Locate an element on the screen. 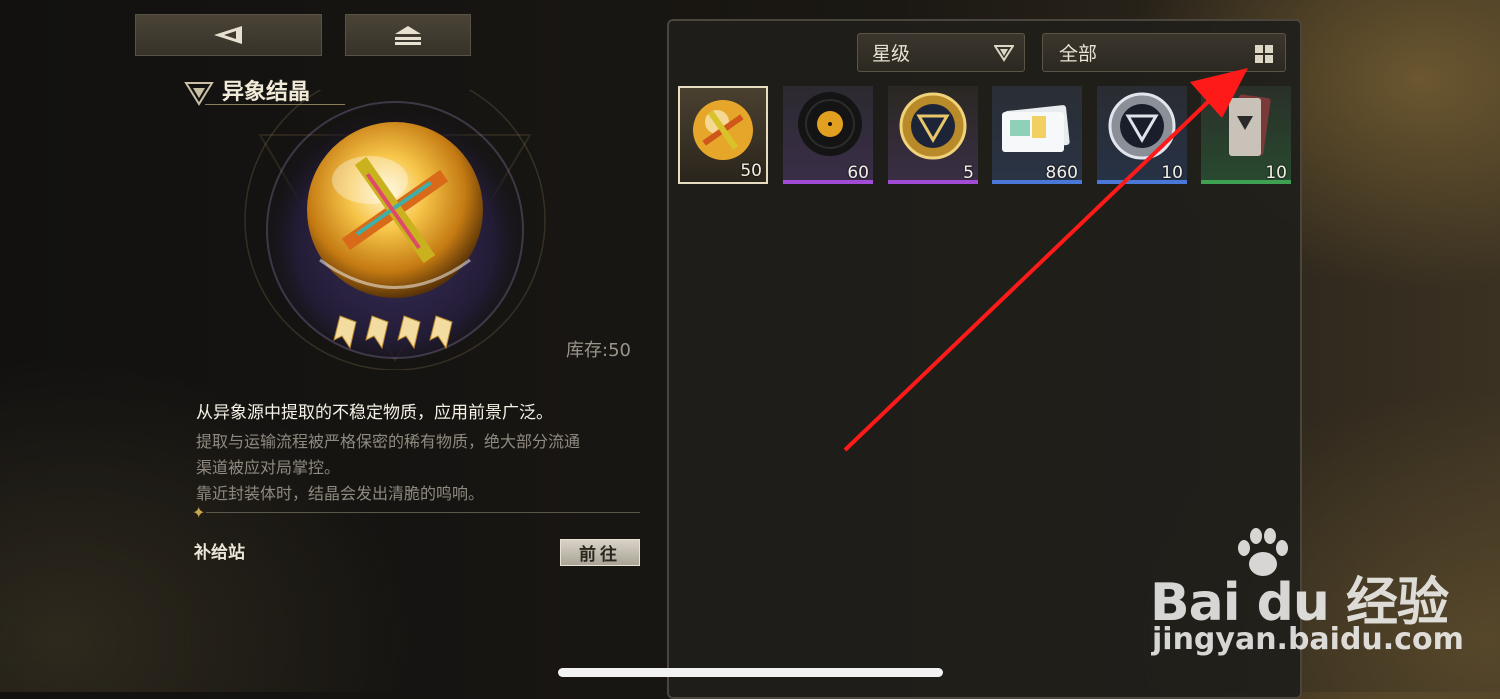  divider is located at coordinates (423, 512).